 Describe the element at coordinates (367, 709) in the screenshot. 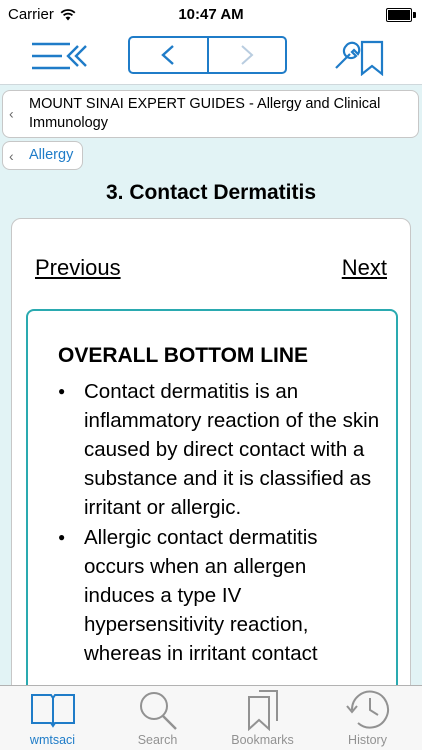

I see `history-icon` at that location.